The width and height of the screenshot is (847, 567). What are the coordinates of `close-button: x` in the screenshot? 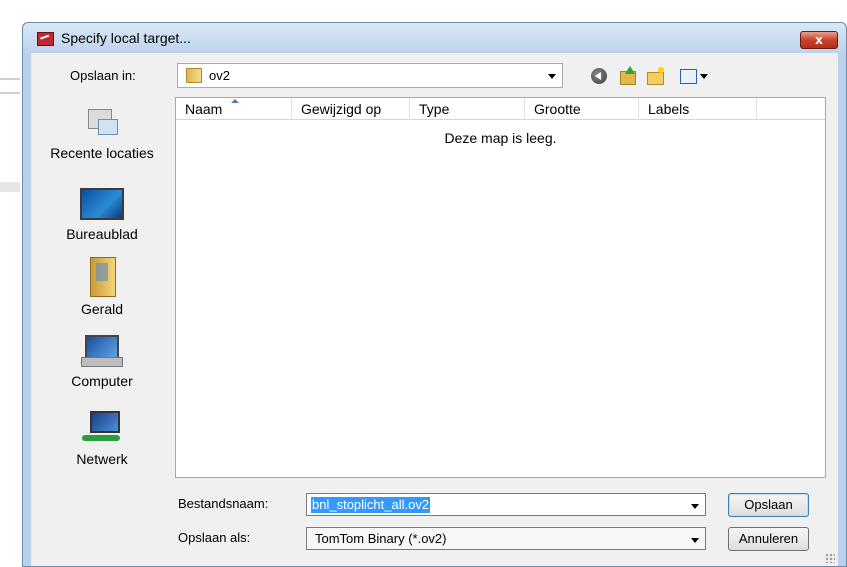 It's located at (819, 40).